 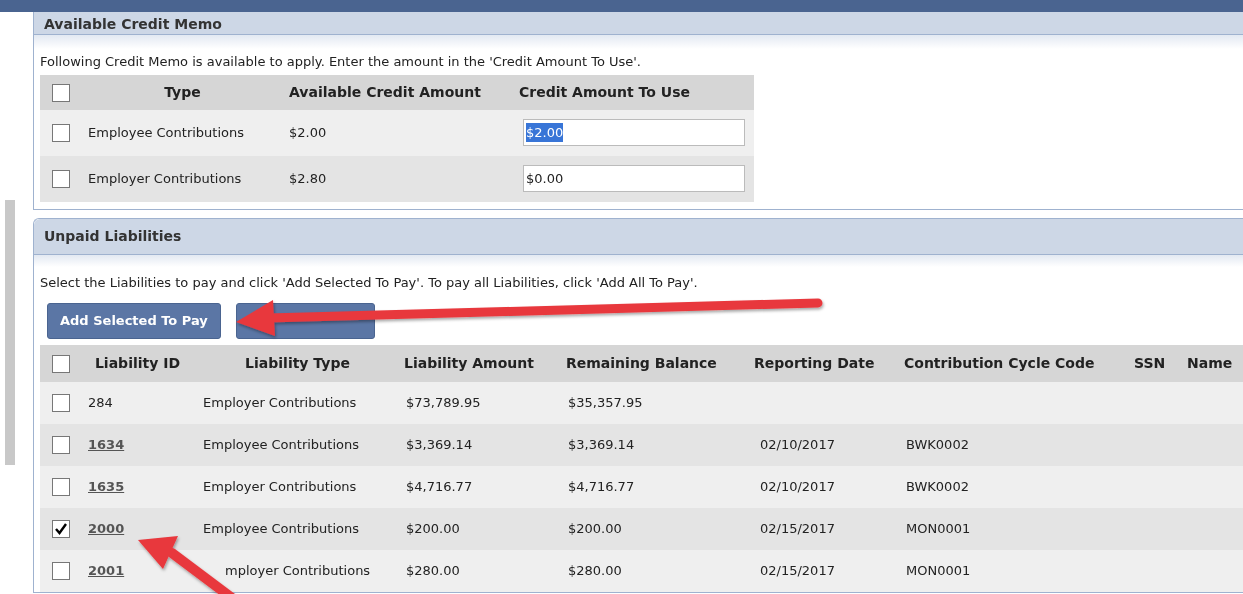 I want to click on amount-field: $2.00, so click(x=634, y=132).